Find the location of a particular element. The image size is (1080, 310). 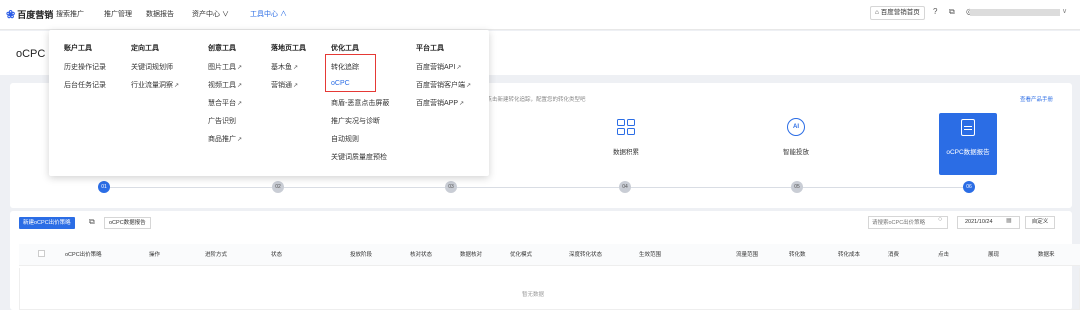

strategy-search-input is located at coordinates (908, 222).